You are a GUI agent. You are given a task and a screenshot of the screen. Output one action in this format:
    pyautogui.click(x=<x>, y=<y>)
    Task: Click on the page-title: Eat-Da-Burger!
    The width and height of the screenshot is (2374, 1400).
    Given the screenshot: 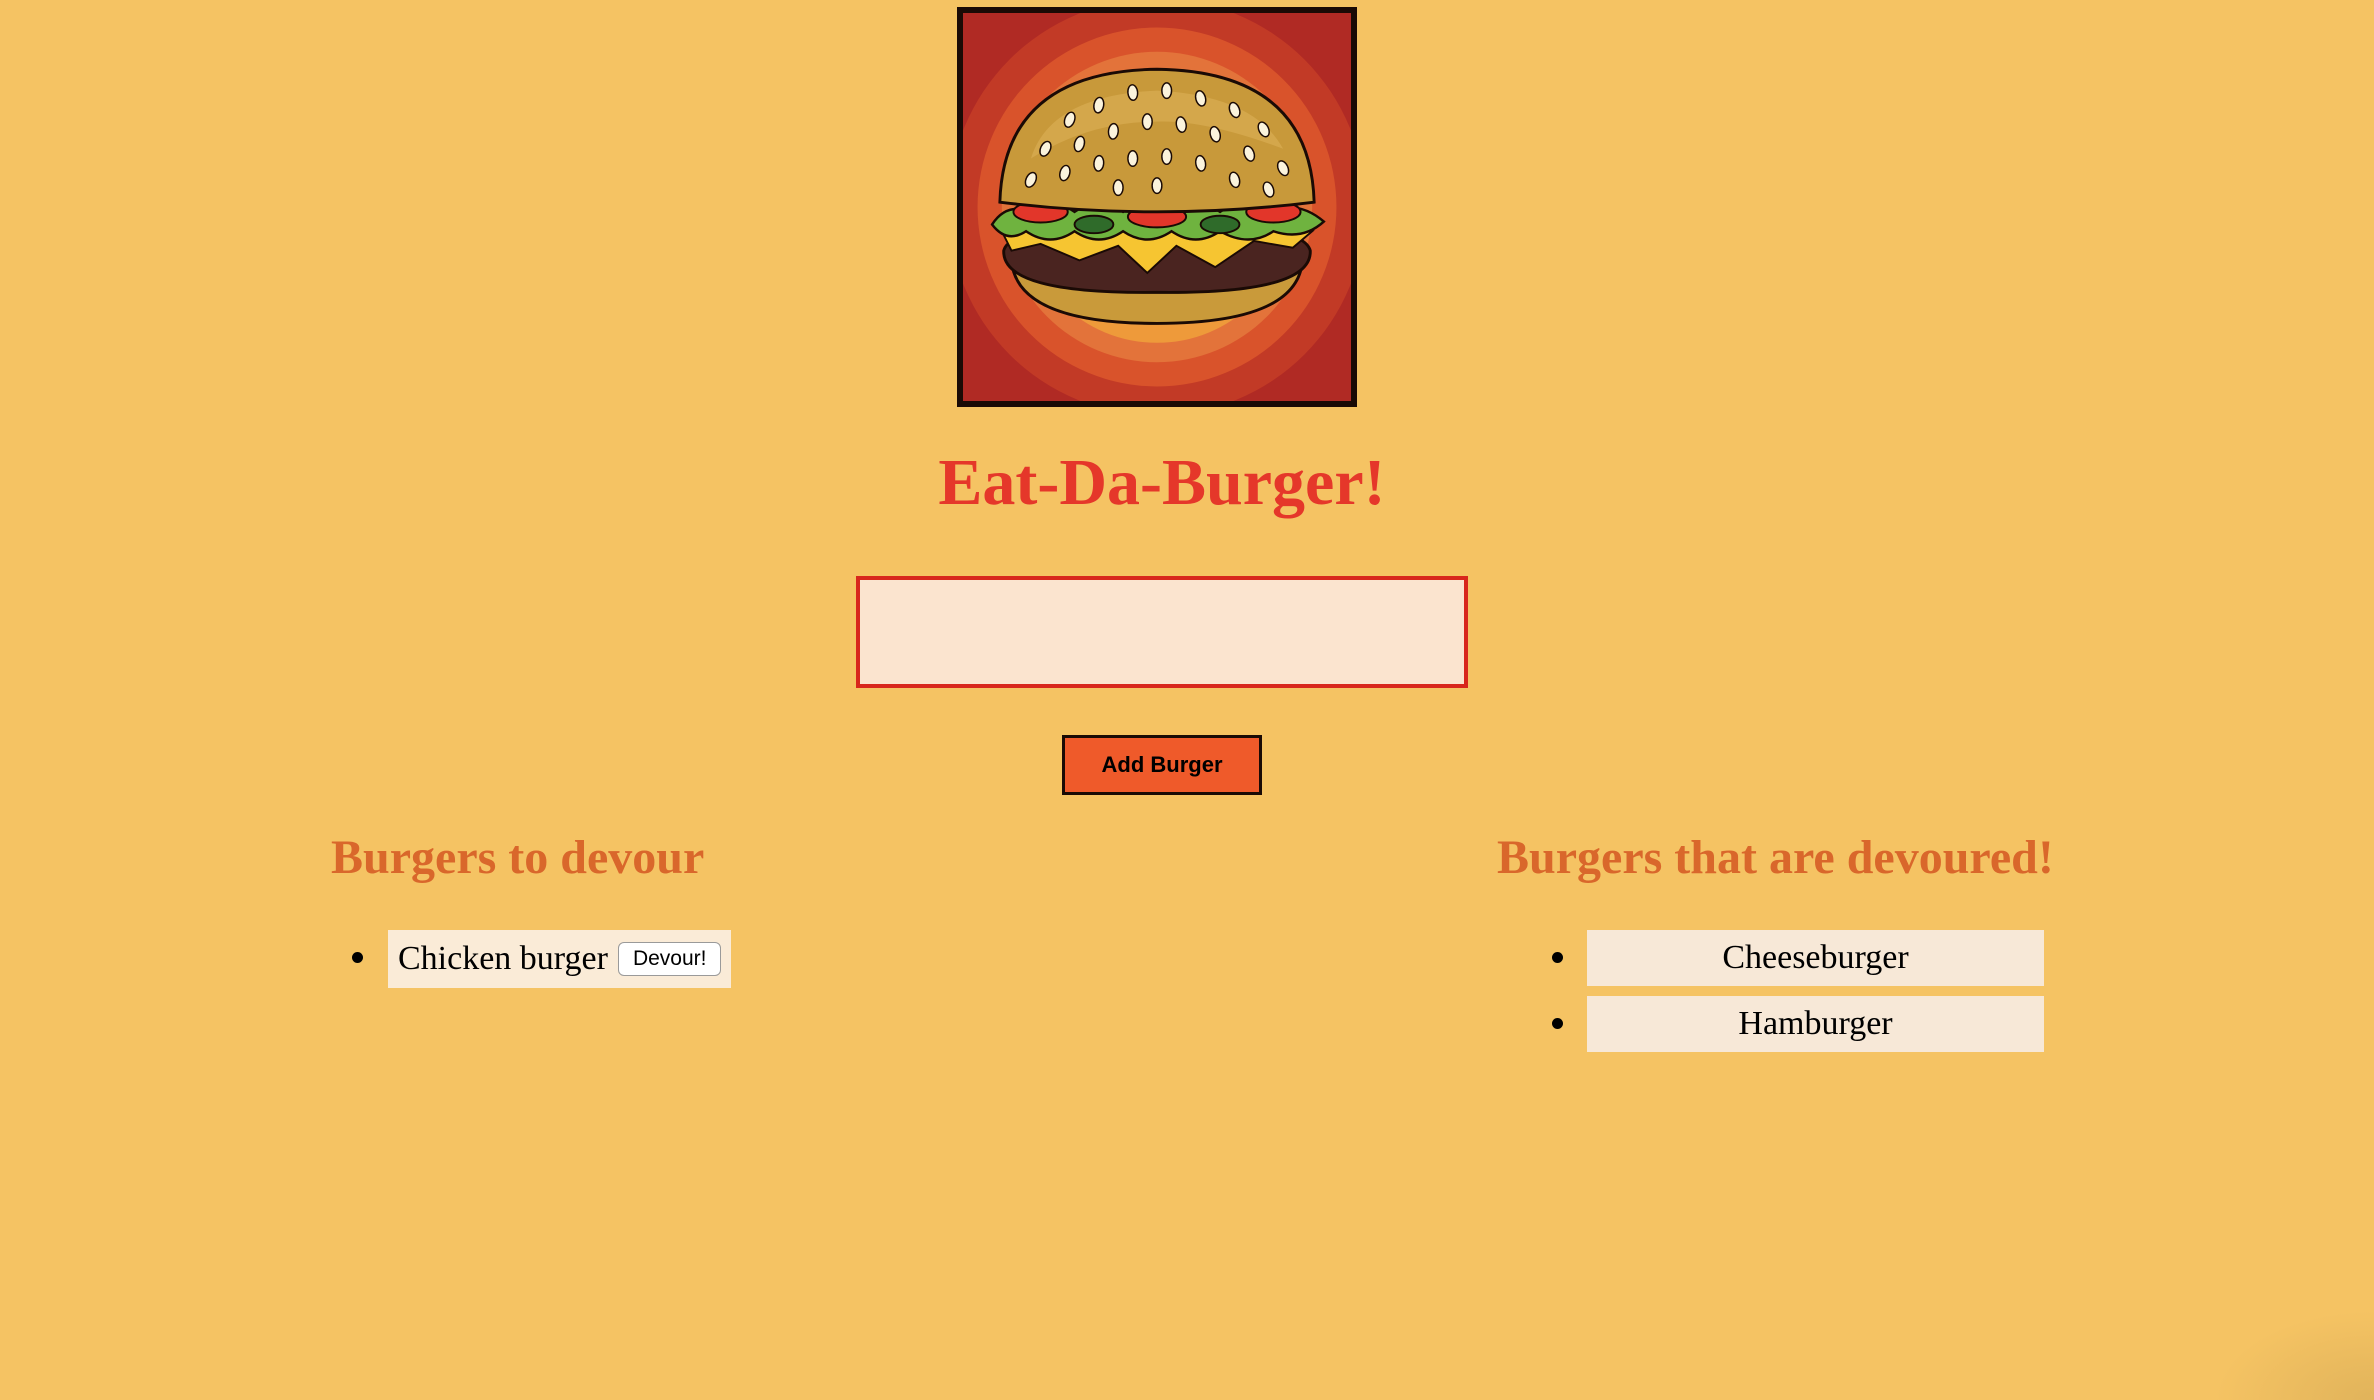 What is the action you would take?
    pyautogui.click(x=1162, y=482)
    